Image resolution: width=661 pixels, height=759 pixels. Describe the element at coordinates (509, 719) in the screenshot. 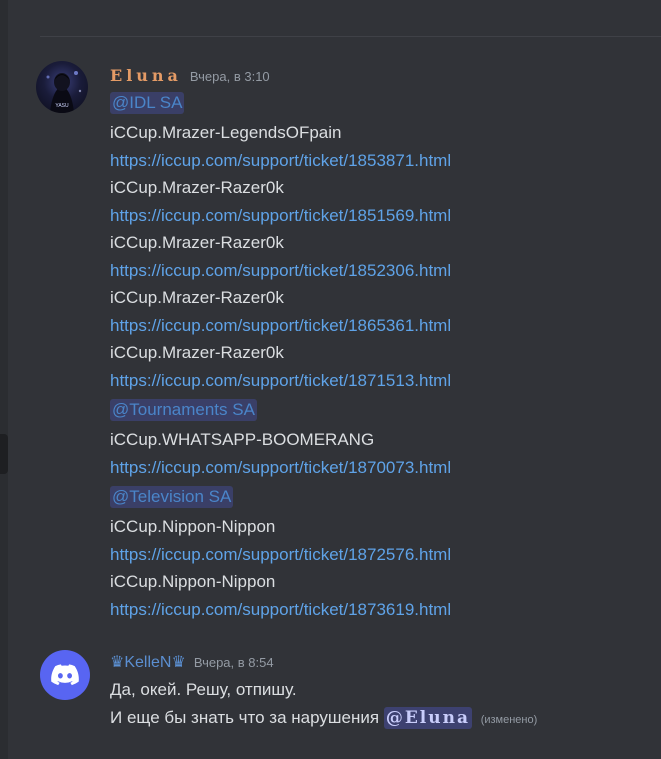

I see `edited-label: (изменено)` at that location.